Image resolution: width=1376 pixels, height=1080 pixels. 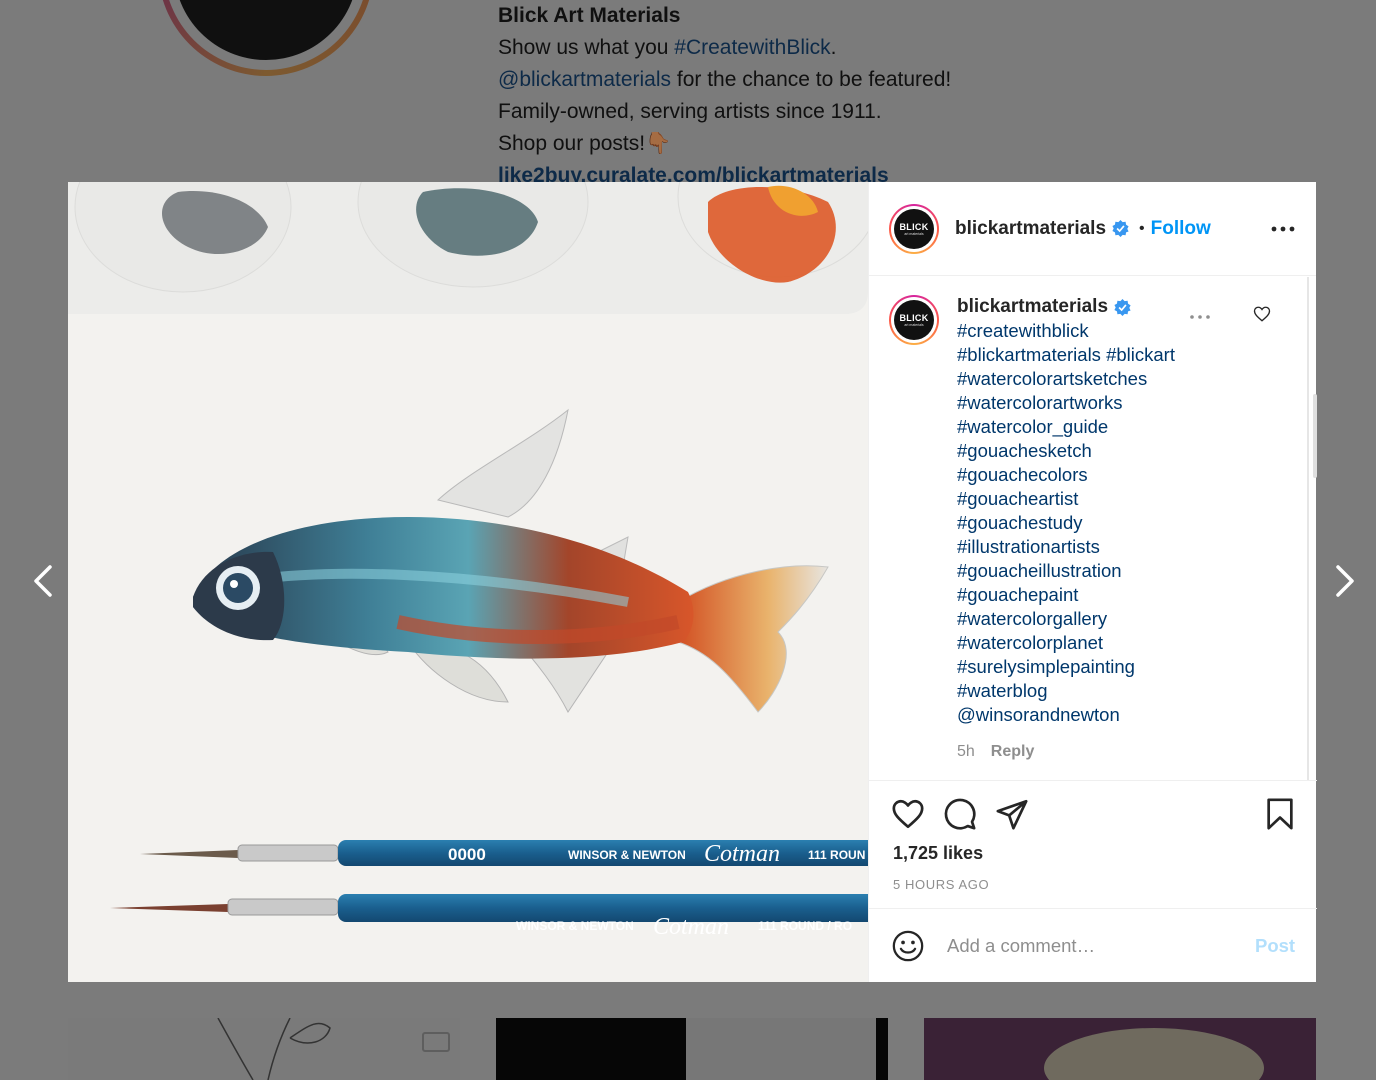 What do you see at coordinates (436, 1042) in the screenshot?
I see `multi-photo-icon` at bounding box center [436, 1042].